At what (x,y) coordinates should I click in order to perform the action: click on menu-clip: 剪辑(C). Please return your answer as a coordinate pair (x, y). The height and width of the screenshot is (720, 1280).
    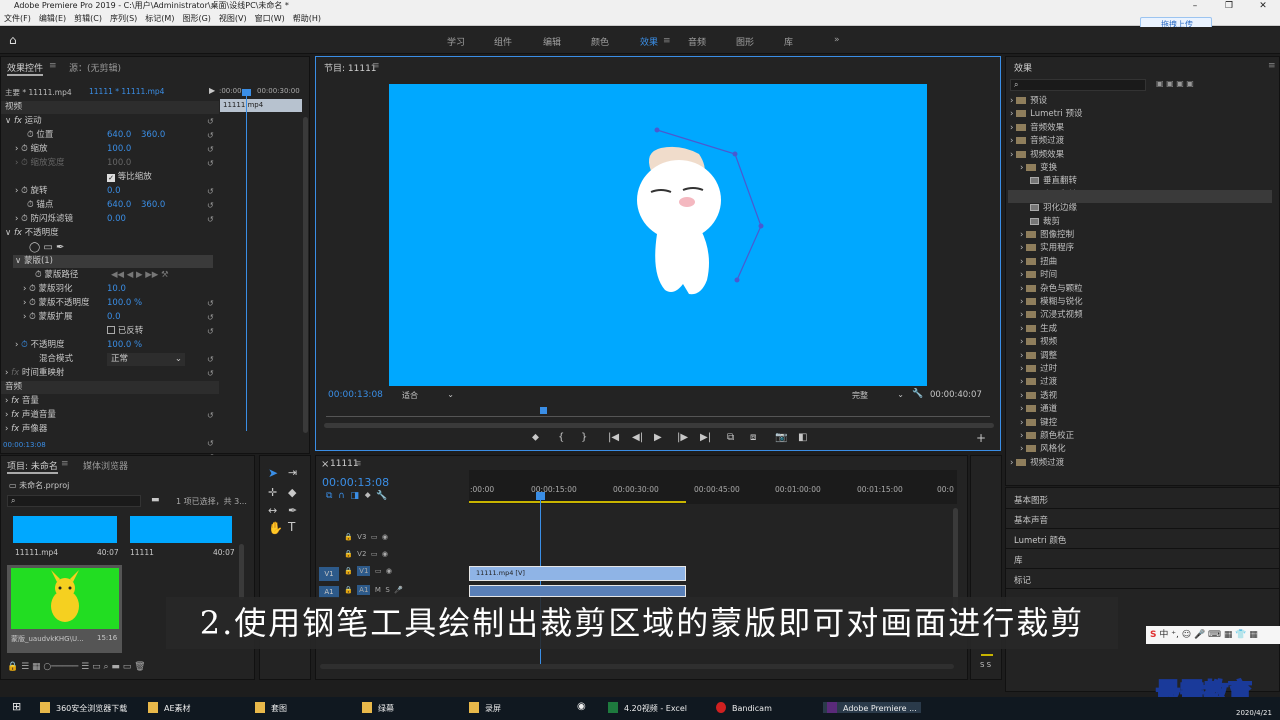
    Looking at the image, I should click on (88, 18).